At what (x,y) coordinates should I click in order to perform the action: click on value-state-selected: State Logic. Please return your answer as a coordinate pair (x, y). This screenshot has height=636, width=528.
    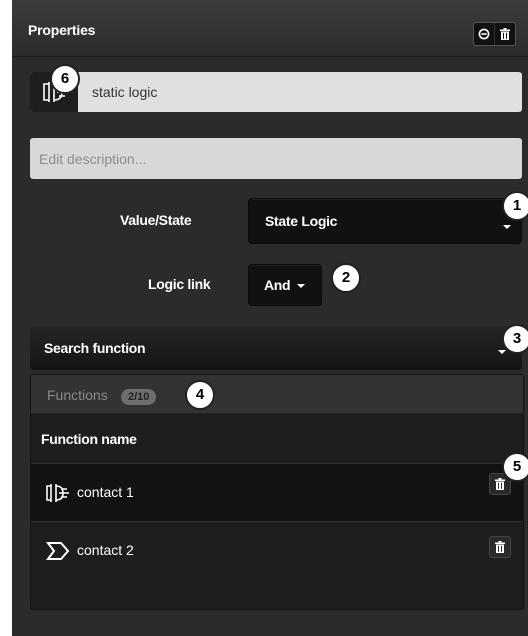
    Looking at the image, I should click on (301, 221).